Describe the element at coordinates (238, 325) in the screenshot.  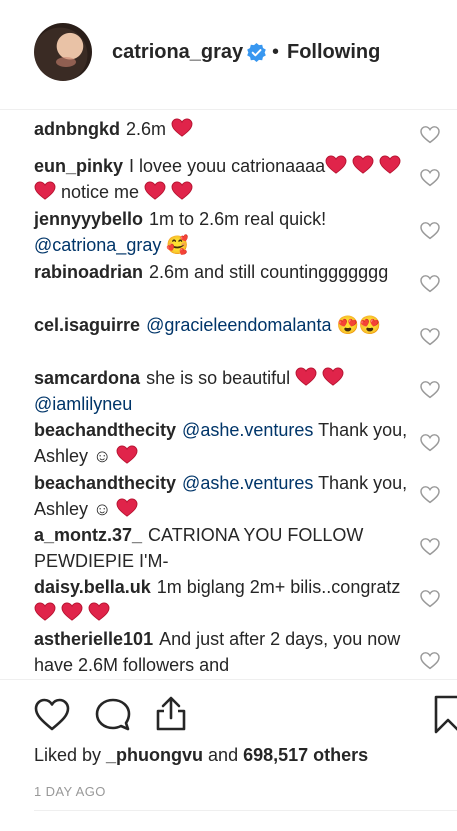
I see `mention-link: @gracieleendomalanta` at that location.